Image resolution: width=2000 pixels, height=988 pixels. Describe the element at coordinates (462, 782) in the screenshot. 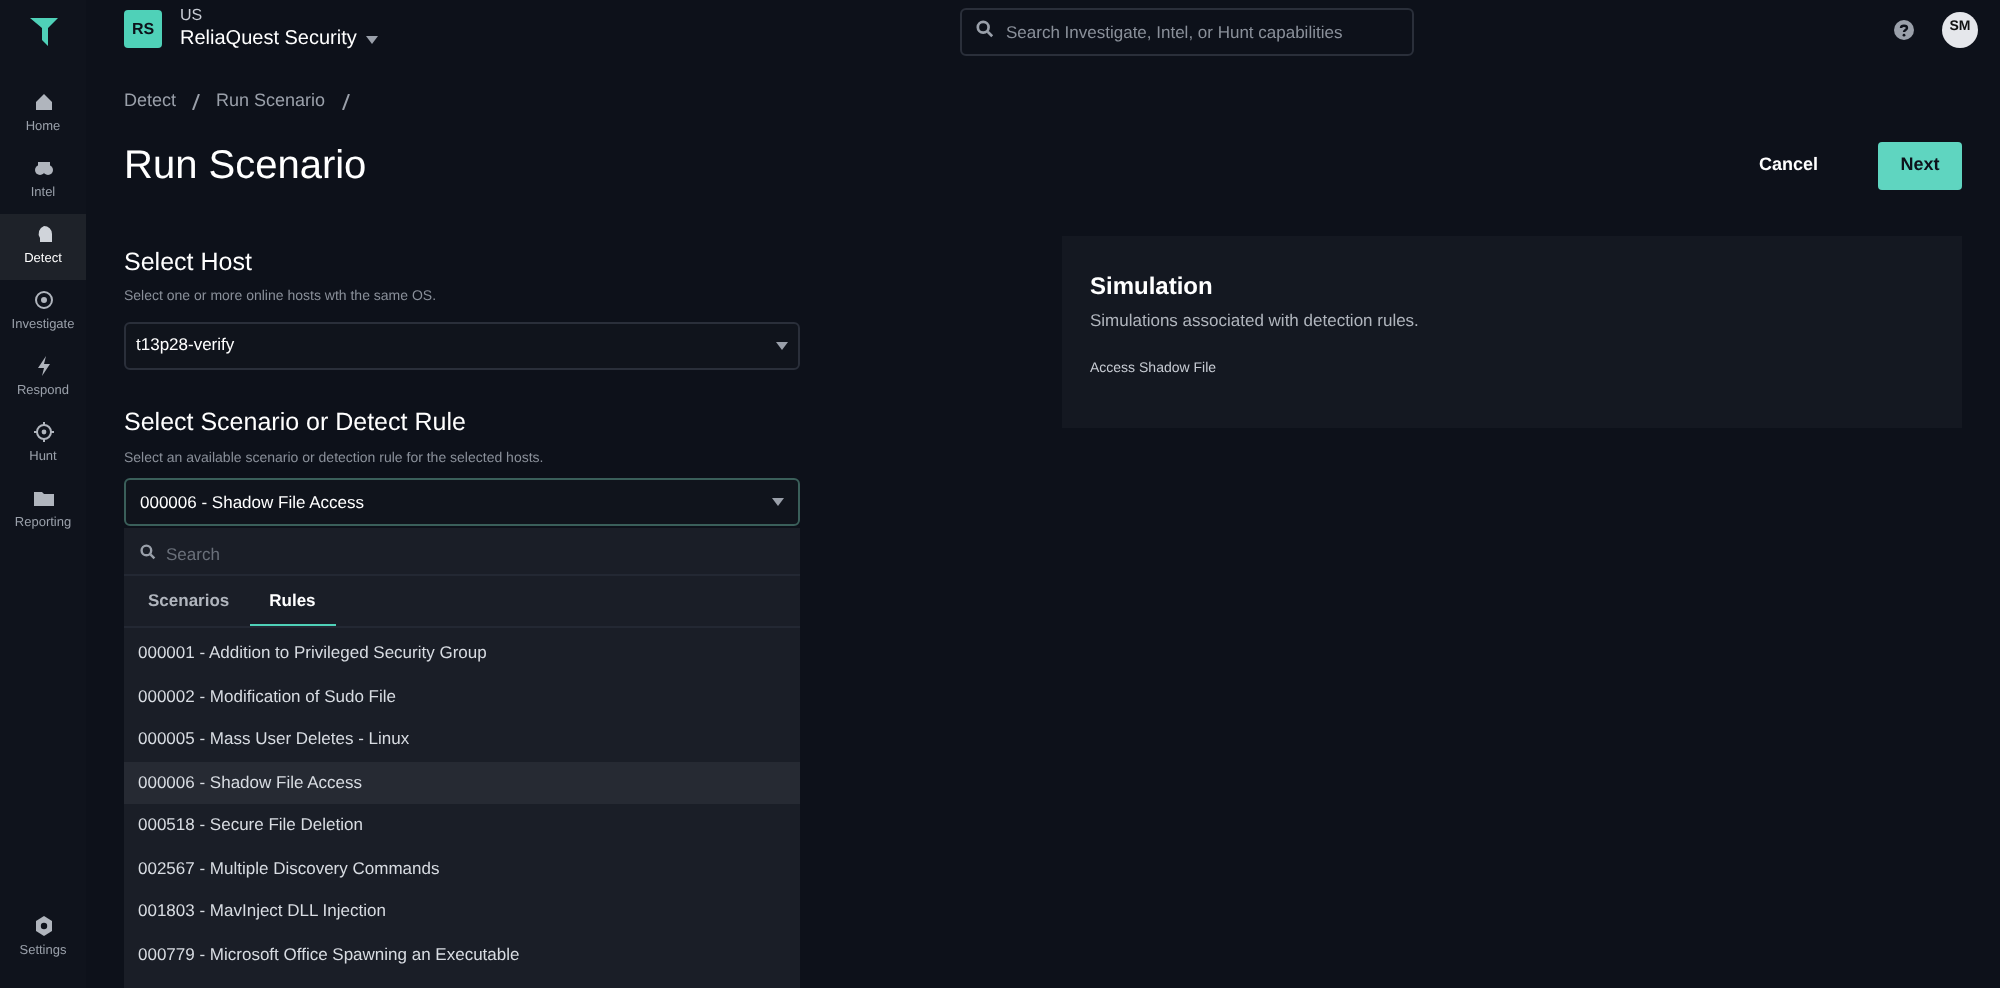

I see `dropdown-option: 000006 - Shadow File Access` at that location.